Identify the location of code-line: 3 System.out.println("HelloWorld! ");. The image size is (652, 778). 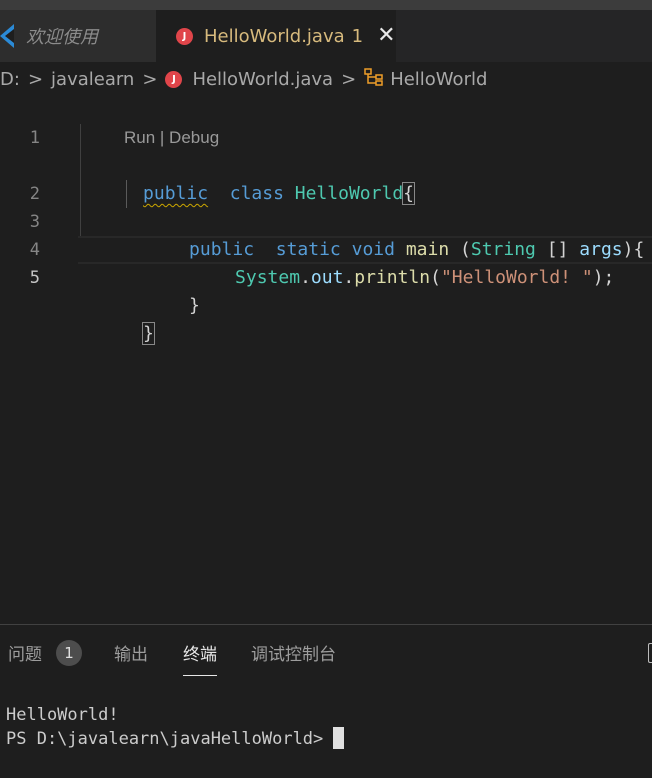
(326, 234).